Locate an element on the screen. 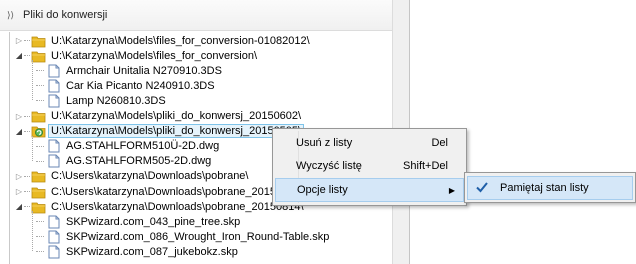  tree-item-label: Car Kia Picanto N240910.3DS is located at coordinates (140, 85).